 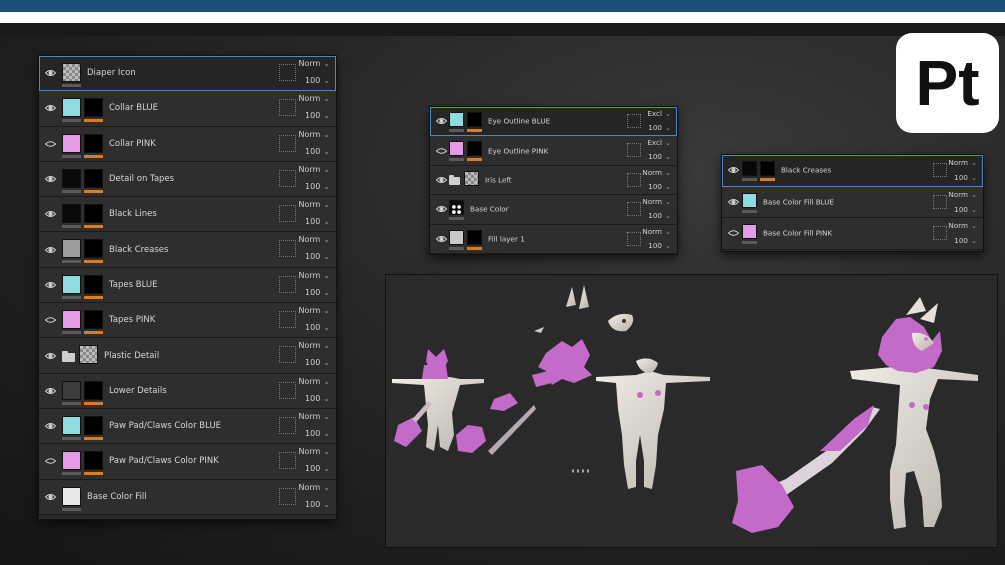 What do you see at coordinates (187, 109) in the screenshot?
I see `layer-row: Collar BLUE Norm ⌄ 100 ⌄` at bounding box center [187, 109].